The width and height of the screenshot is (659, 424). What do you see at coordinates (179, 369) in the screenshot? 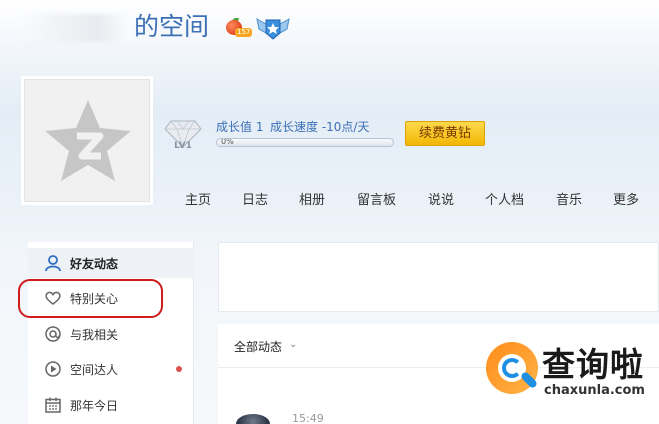
I see `notification-dot` at bounding box center [179, 369].